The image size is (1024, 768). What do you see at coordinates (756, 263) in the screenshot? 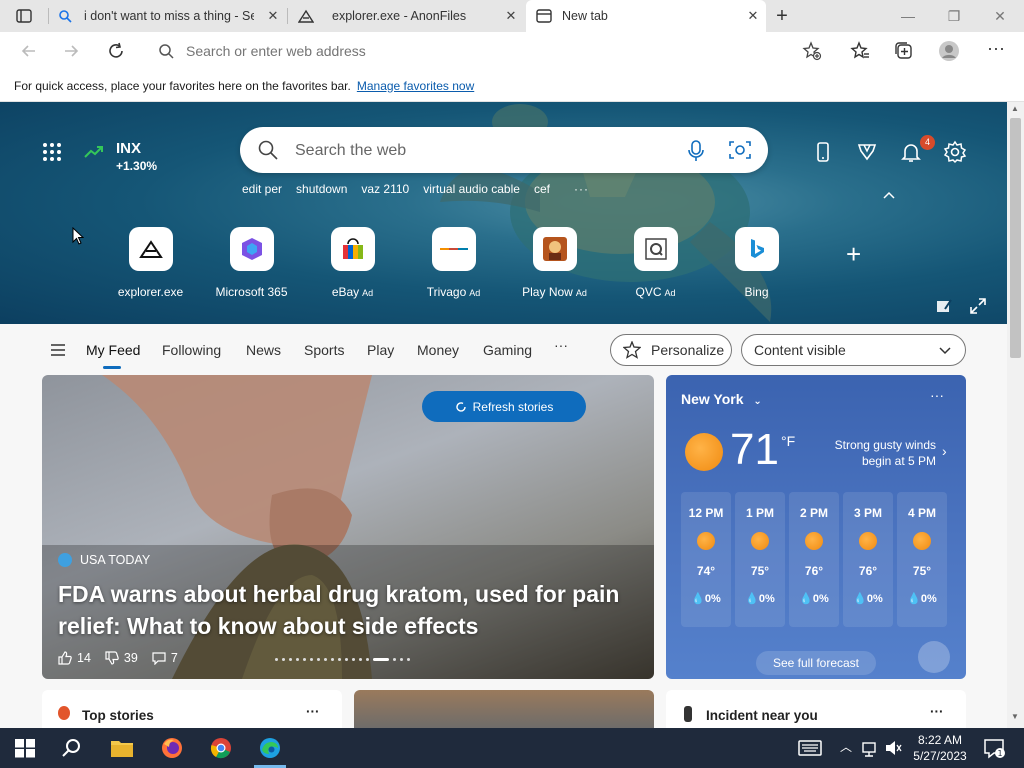
I see `quick-link-bing: Bing` at bounding box center [756, 263].